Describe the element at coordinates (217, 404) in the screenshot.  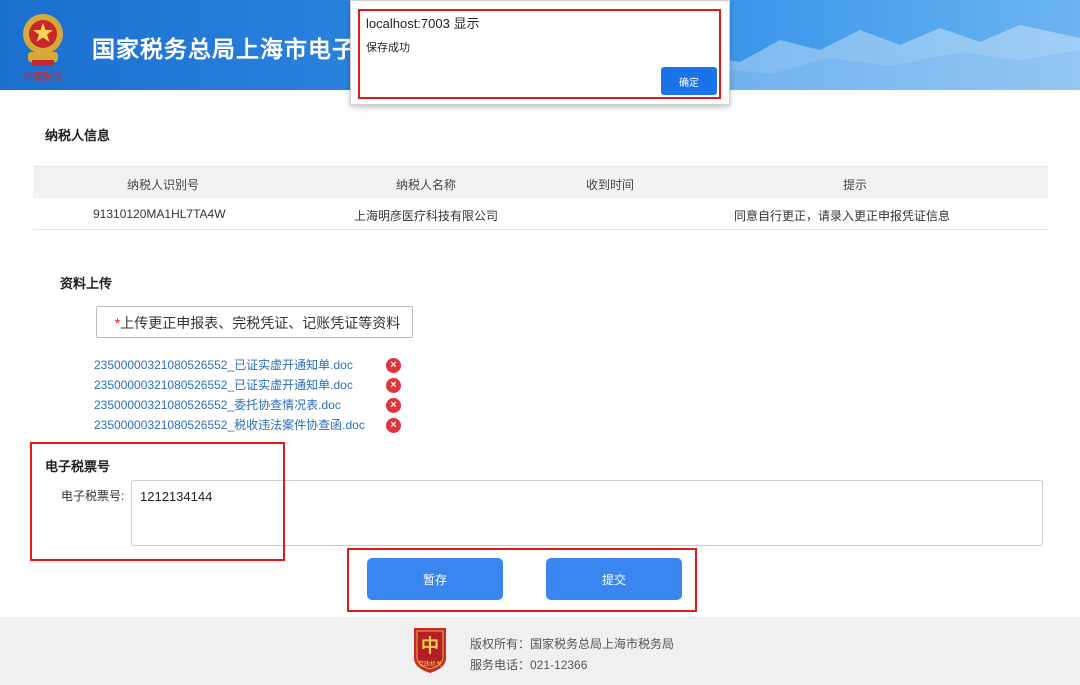
I see `uploaded-file-link: 23500000321080526552_委托协查情况表.doc` at that location.